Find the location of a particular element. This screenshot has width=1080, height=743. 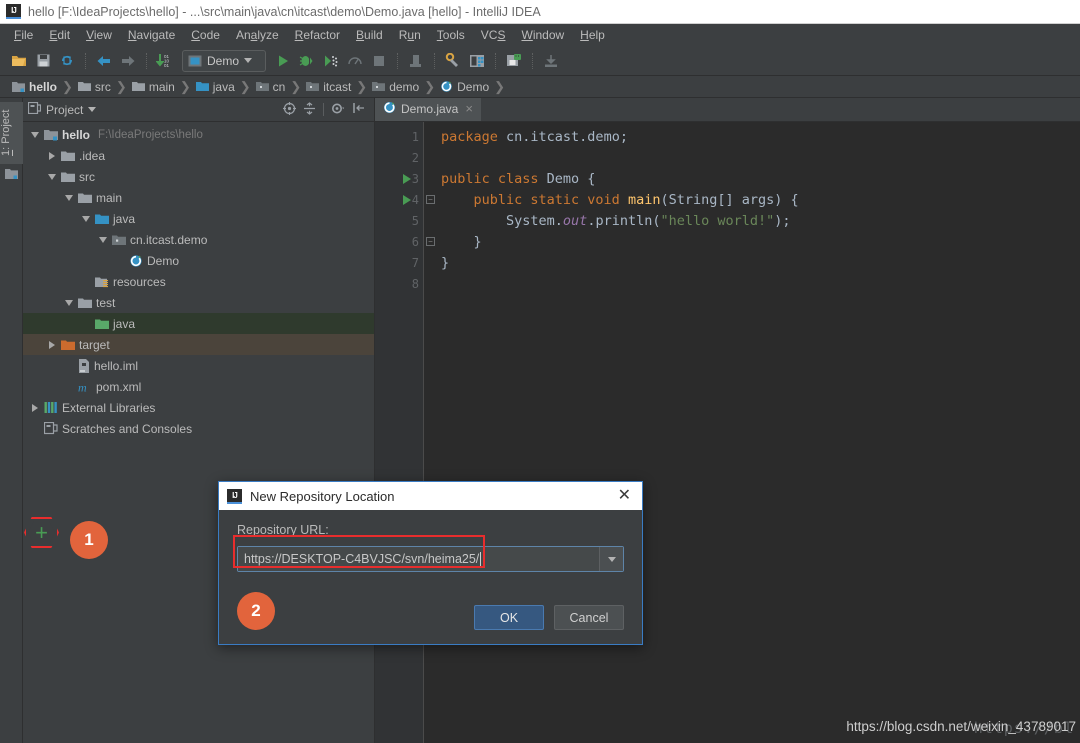

tree-node-external-libraries: External Libraries is located at coordinates (198, 407).